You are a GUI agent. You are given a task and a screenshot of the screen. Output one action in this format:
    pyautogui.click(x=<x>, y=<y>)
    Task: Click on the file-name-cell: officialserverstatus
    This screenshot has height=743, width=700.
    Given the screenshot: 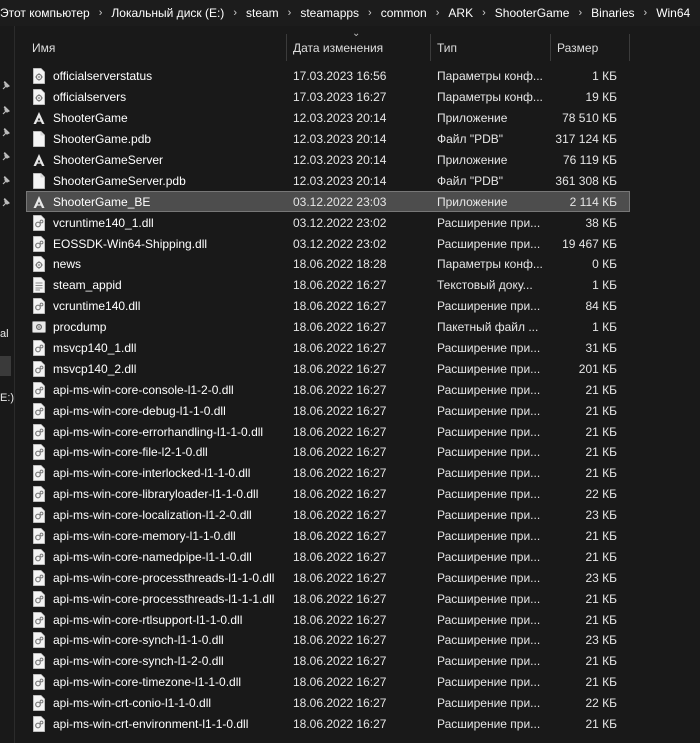 What is the action you would take?
    pyautogui.click(x=156, y=76)
    